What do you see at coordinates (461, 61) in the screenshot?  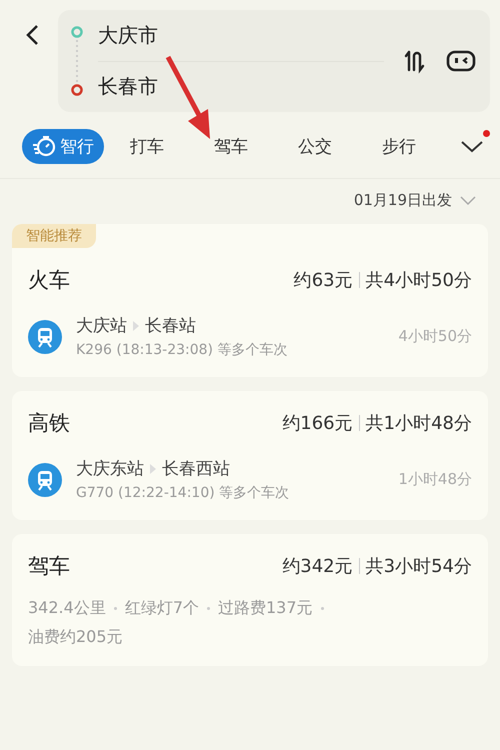 I see `robot-icon` at bounding box center [461, 61].